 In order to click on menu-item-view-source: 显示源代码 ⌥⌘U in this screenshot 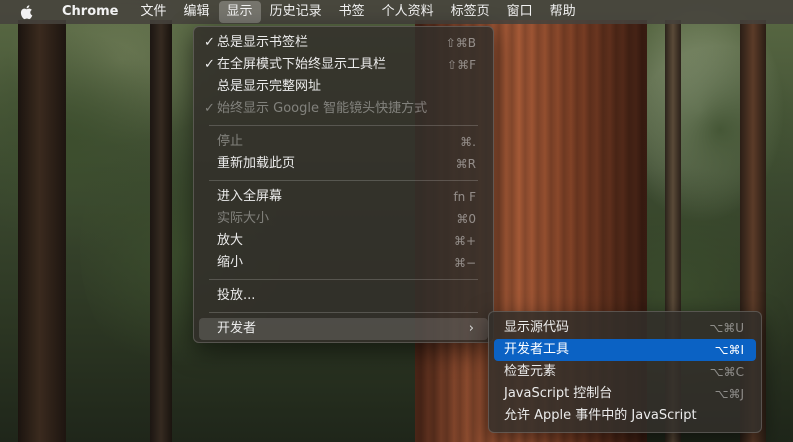, I will do `click(625, 328)`.